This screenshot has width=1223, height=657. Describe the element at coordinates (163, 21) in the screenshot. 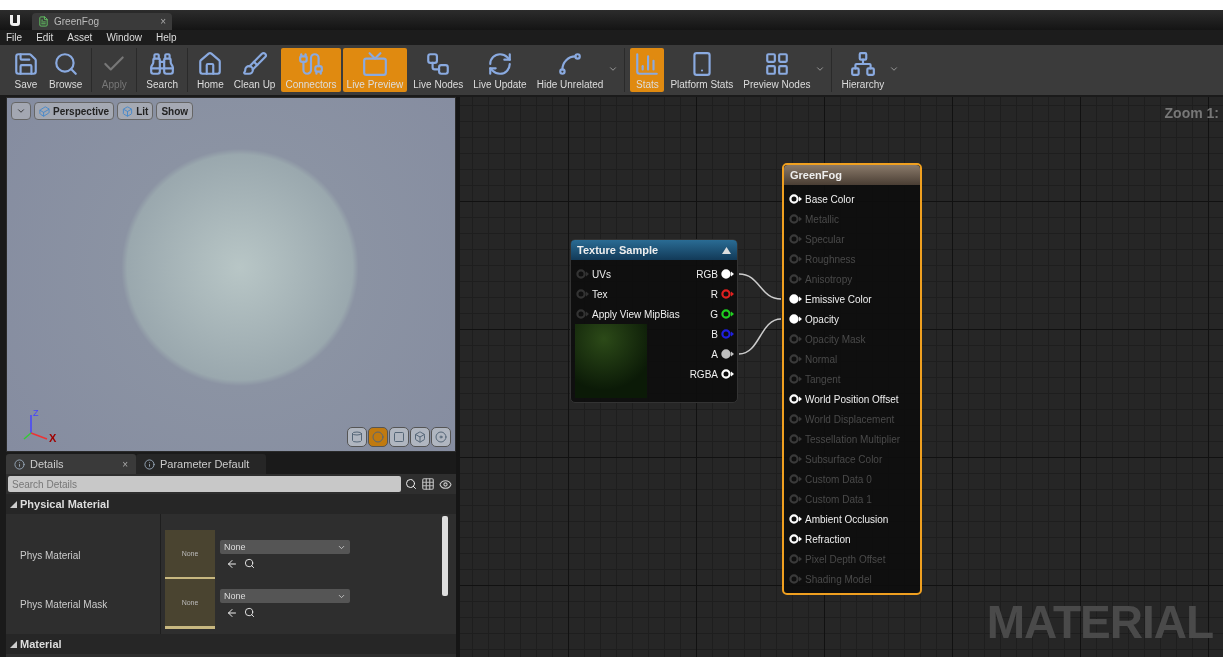

I see `close-tab-button: ×` at that location.